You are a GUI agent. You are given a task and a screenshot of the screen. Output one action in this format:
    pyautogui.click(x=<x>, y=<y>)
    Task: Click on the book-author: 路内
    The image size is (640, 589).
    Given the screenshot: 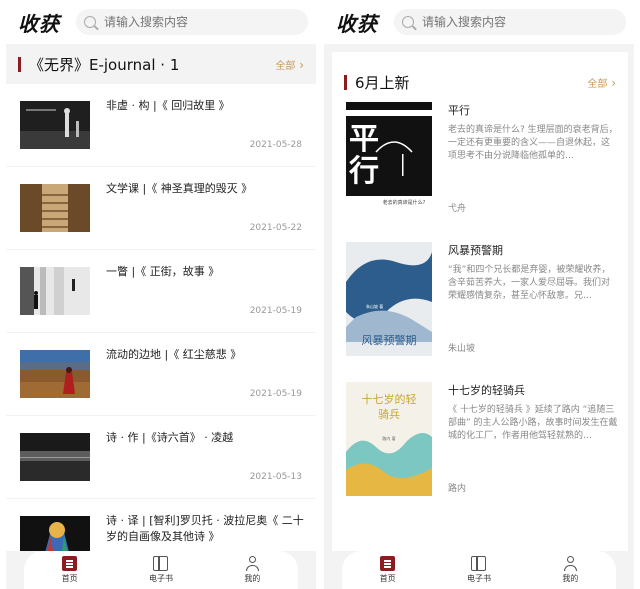 What is the action you would take?
    pyautogui.click(x=457, y=489)
    